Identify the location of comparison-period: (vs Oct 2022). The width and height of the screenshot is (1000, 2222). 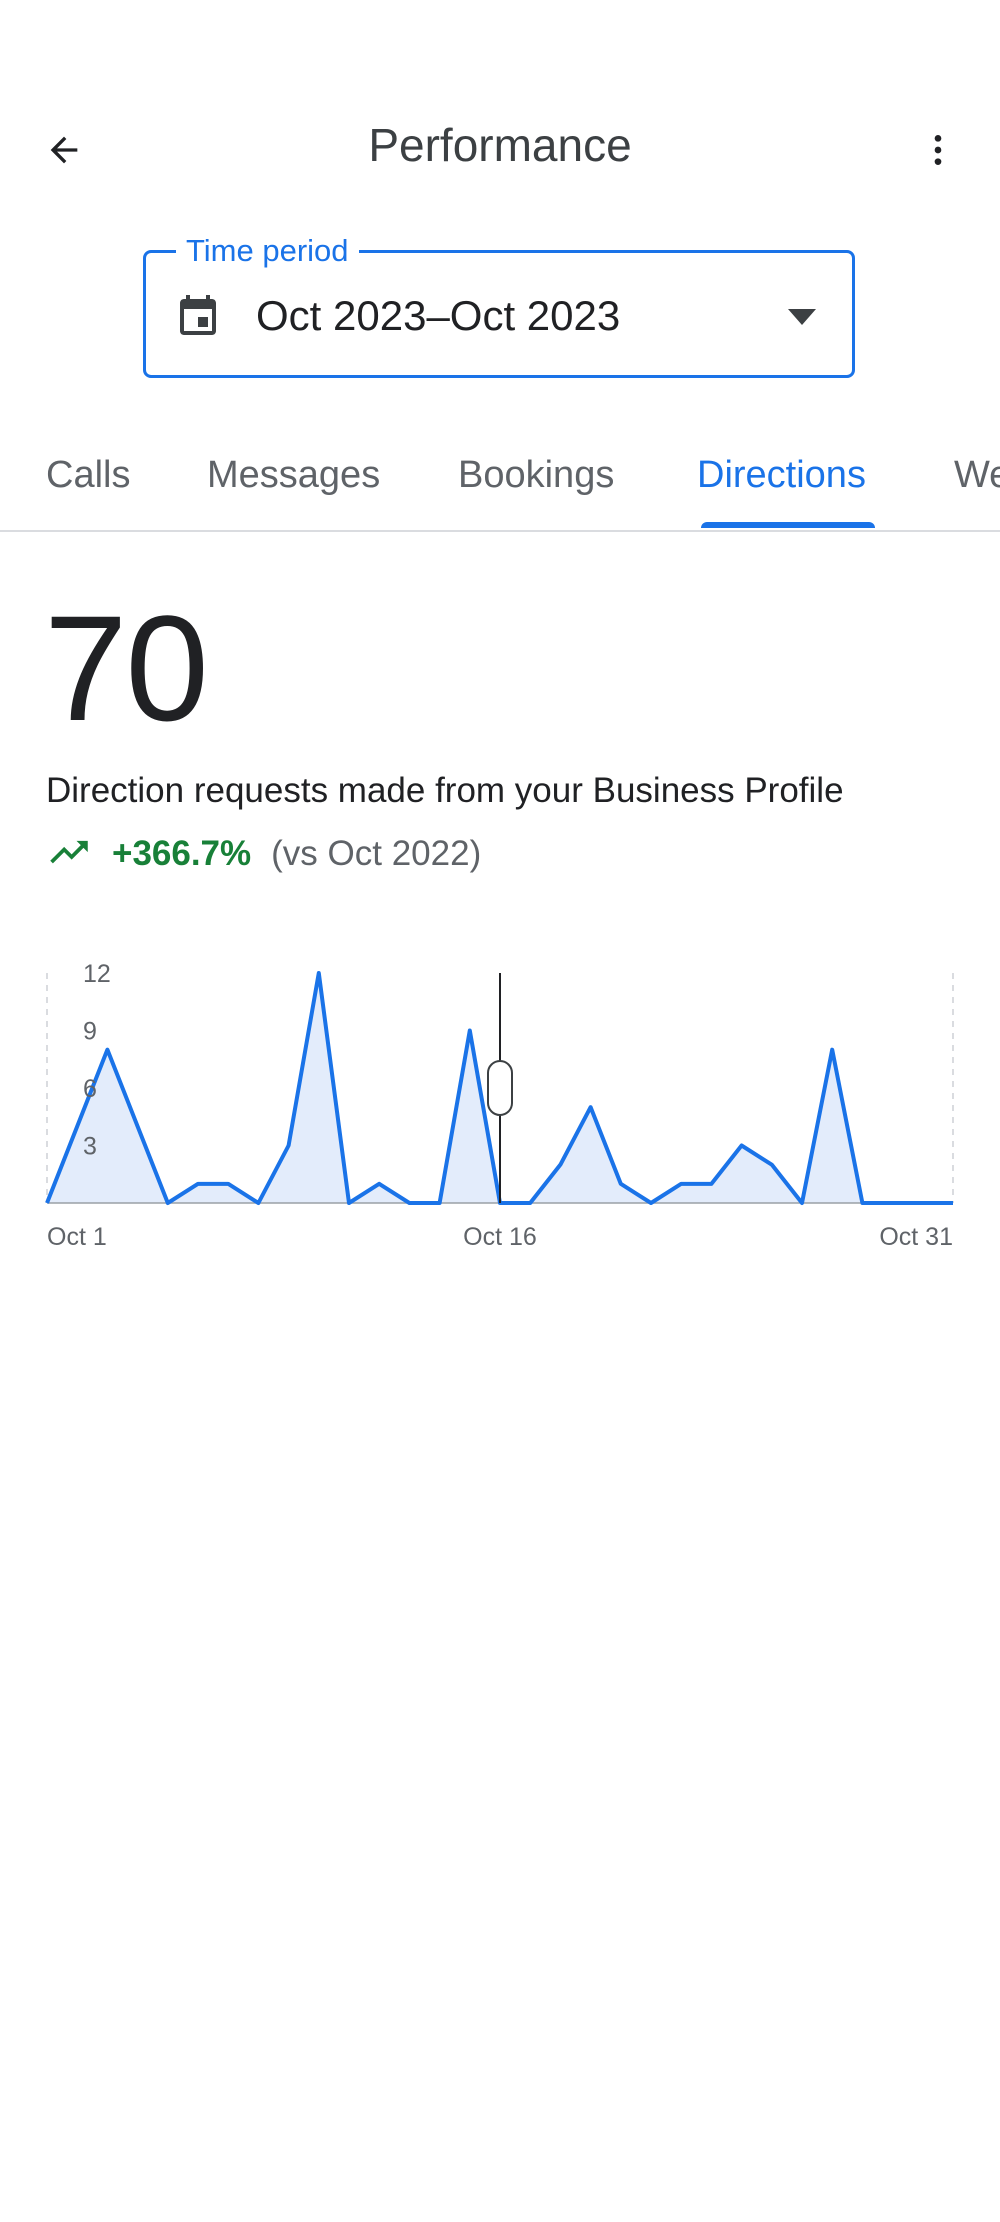
(376, 853).